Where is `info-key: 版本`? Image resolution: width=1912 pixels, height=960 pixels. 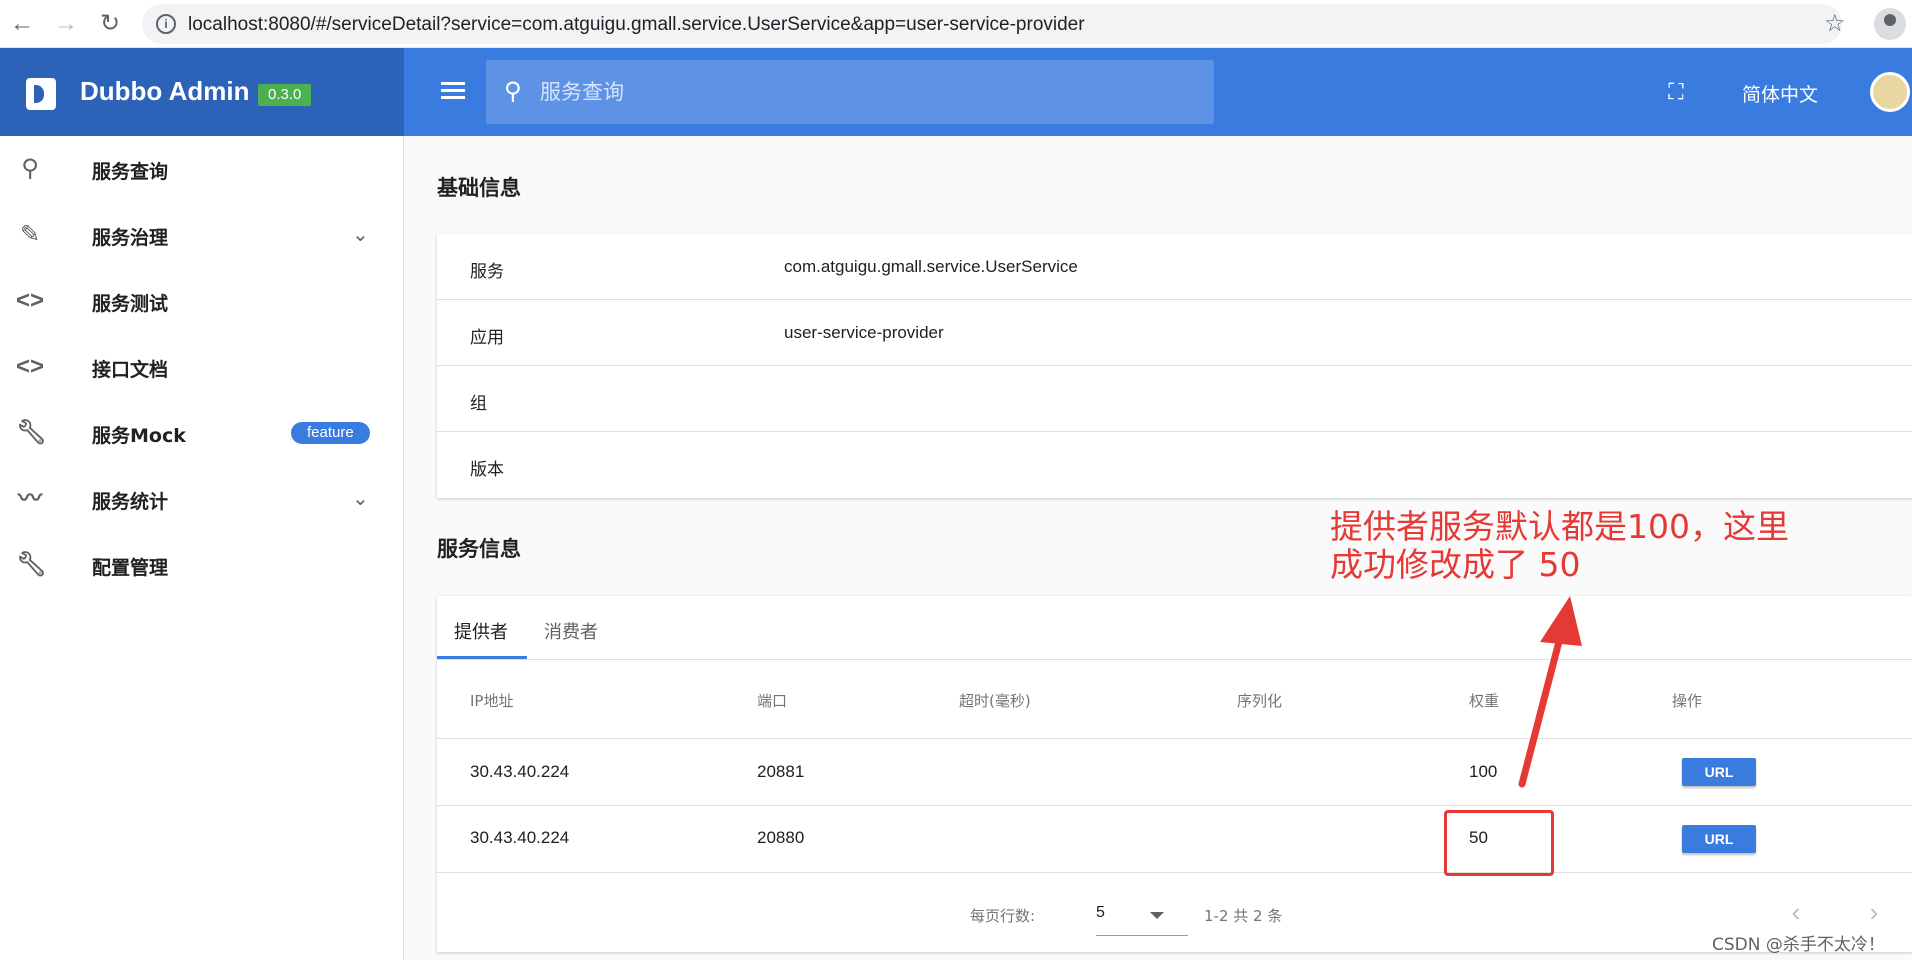 info-key: 版本 is located at coordinates (487, 470).